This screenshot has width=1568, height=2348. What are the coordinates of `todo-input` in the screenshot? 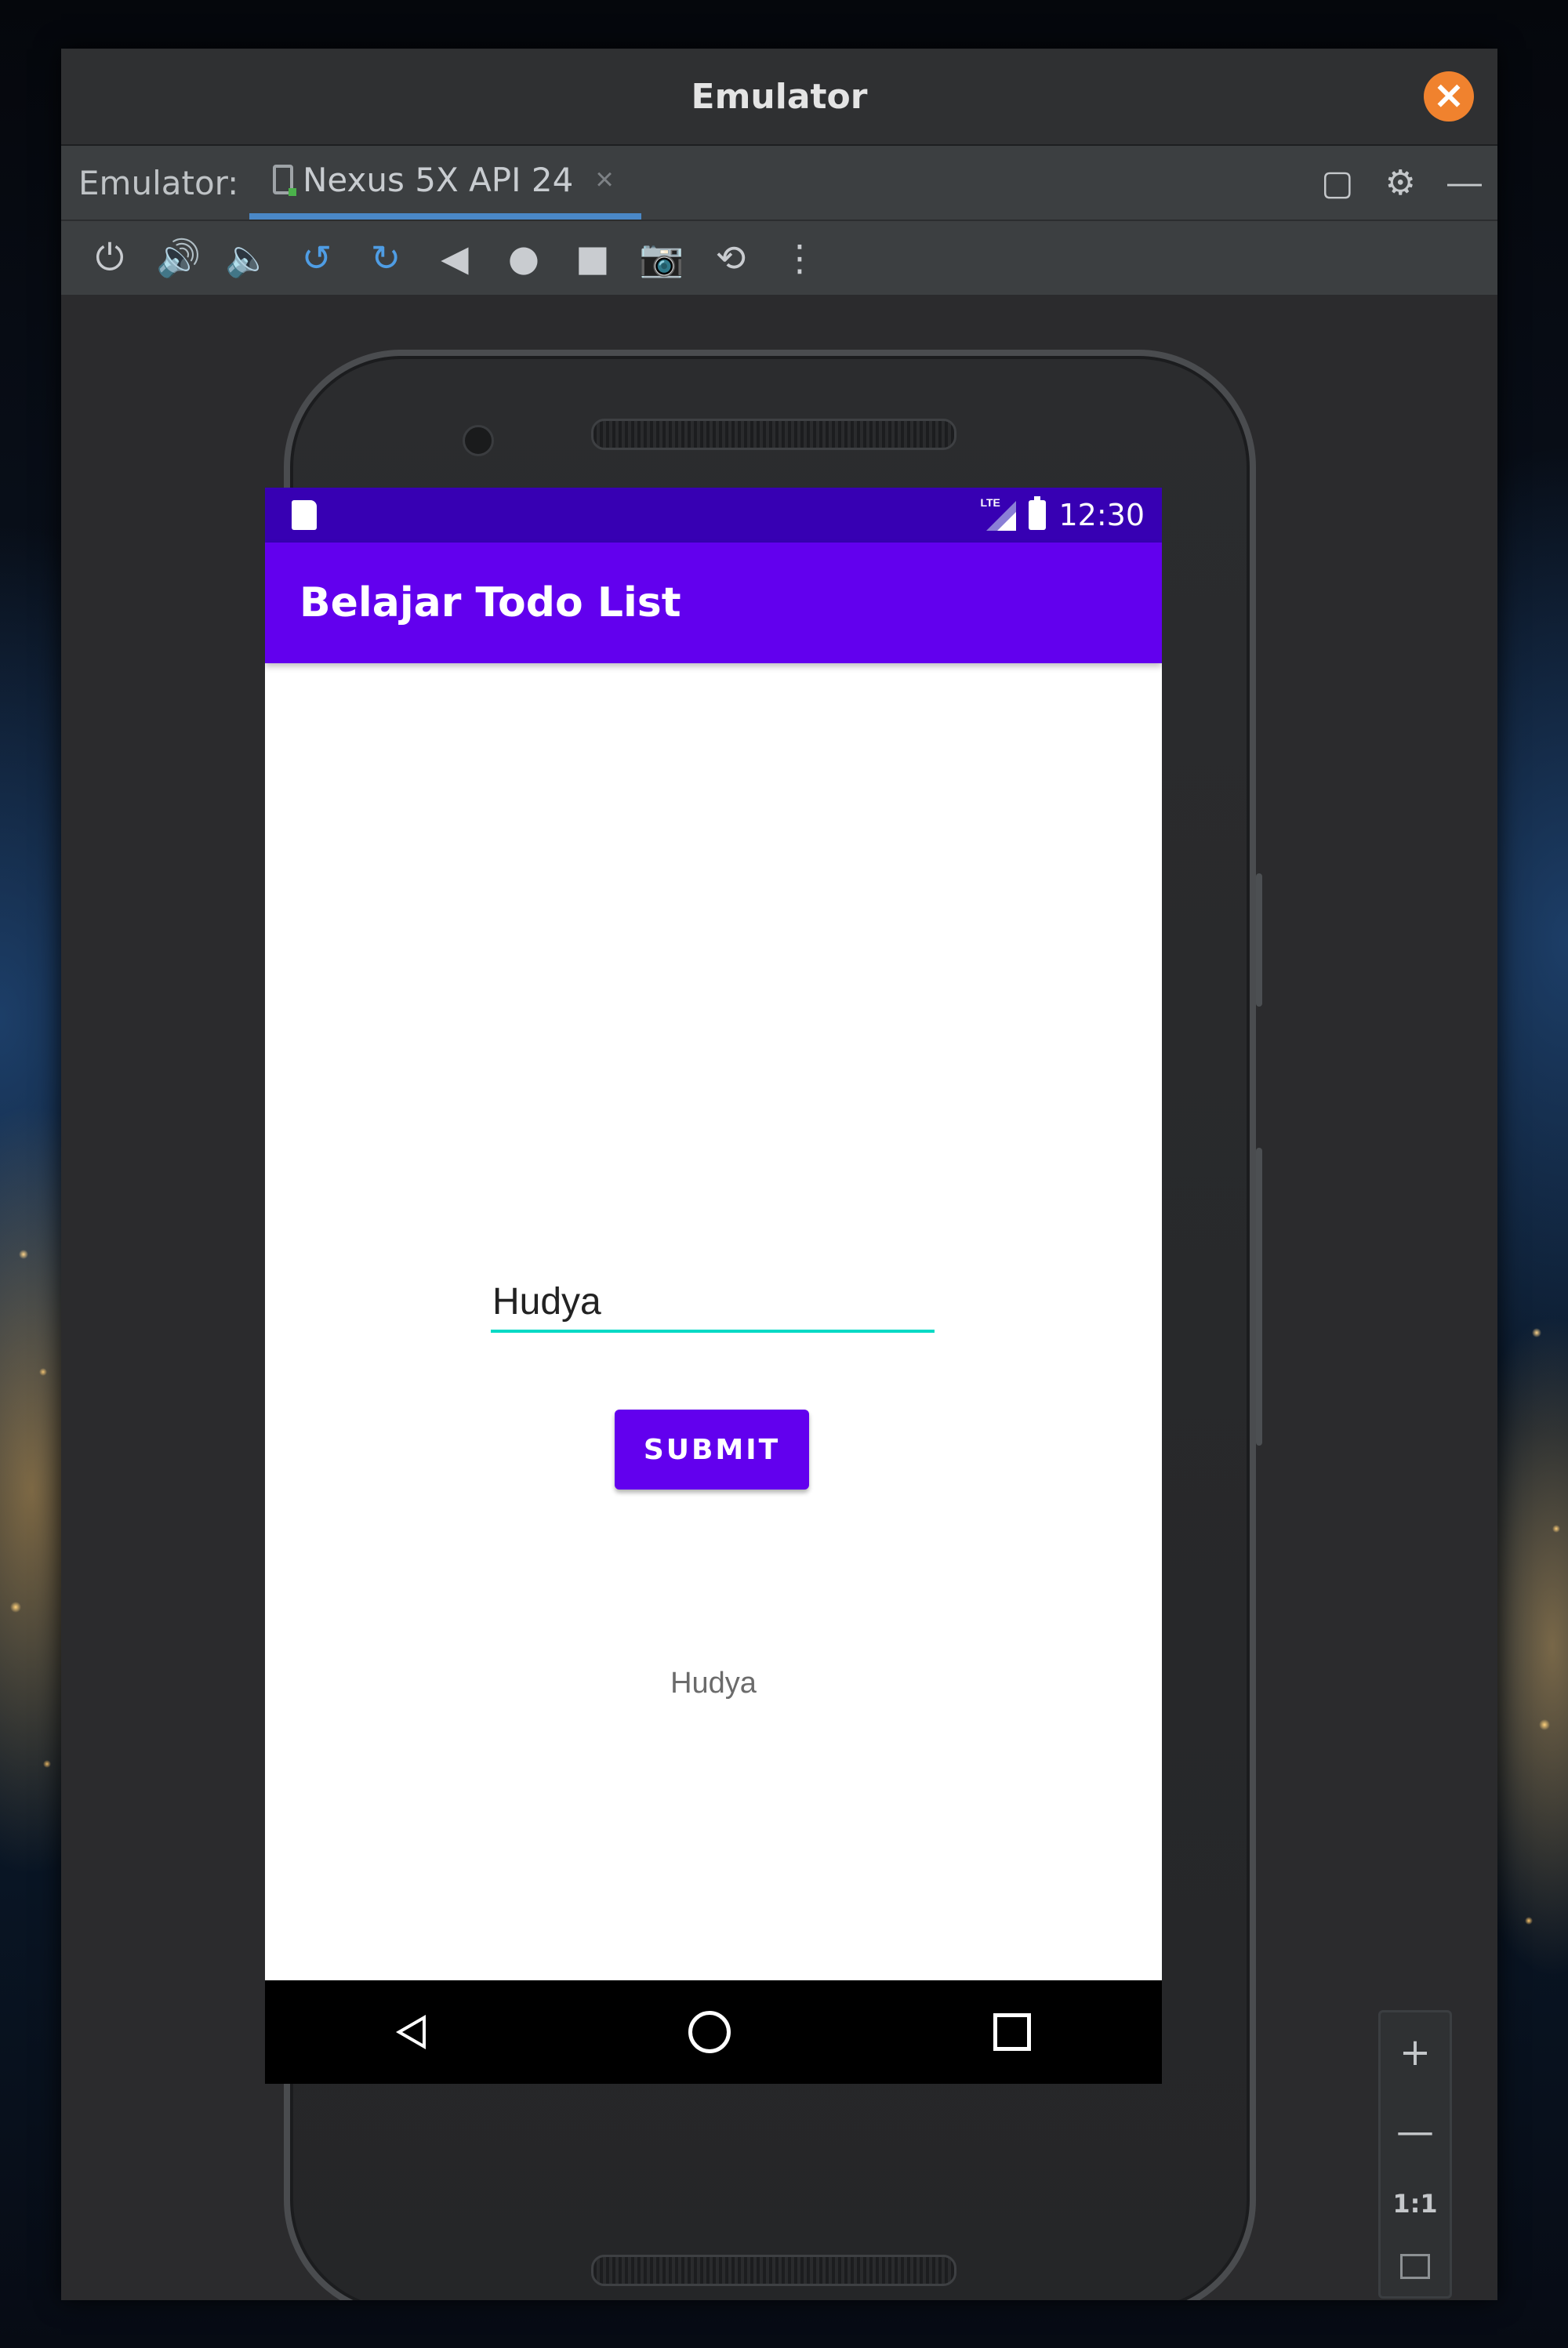 It's located at (713, 1305).